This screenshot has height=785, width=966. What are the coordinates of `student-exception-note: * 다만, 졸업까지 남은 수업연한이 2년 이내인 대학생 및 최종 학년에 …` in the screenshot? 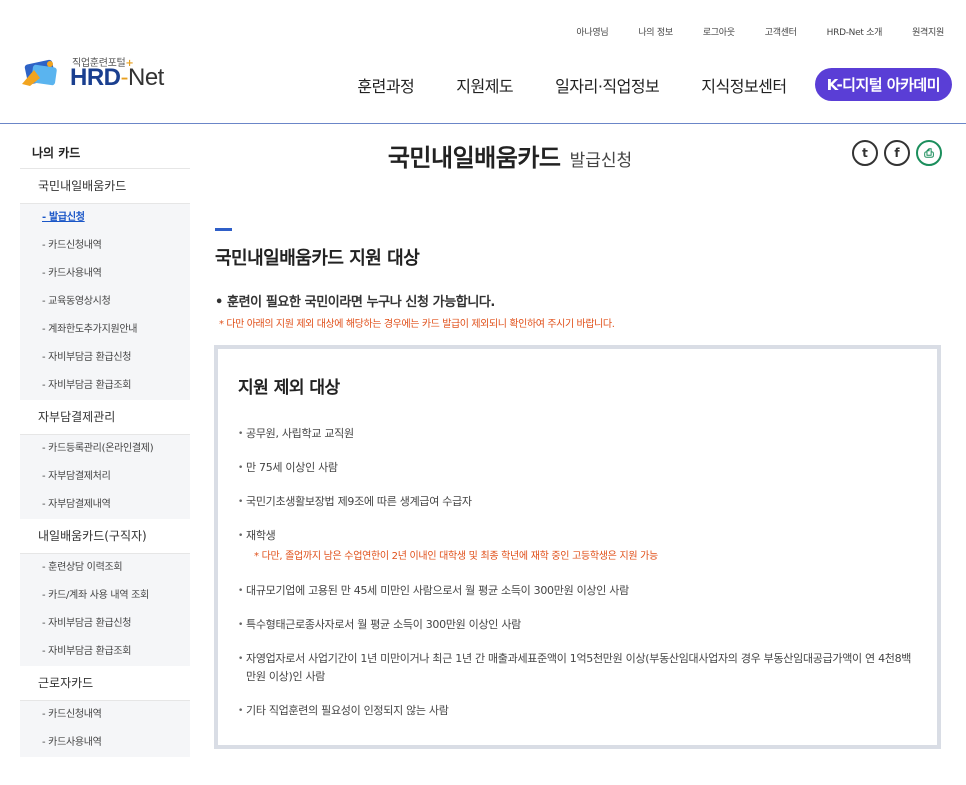 It's located at (456, 556).